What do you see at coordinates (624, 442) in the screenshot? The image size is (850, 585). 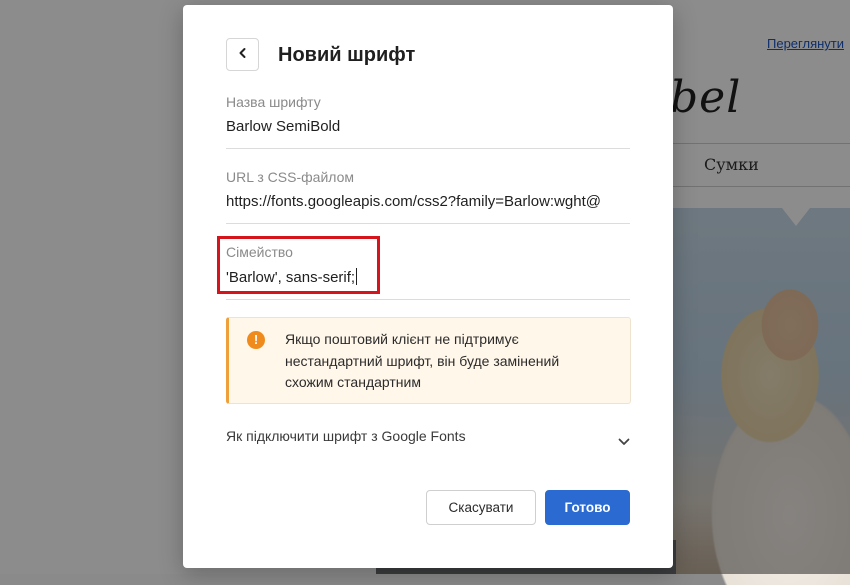 I see `chevron-down-icon` at bounding box center [624, 442].